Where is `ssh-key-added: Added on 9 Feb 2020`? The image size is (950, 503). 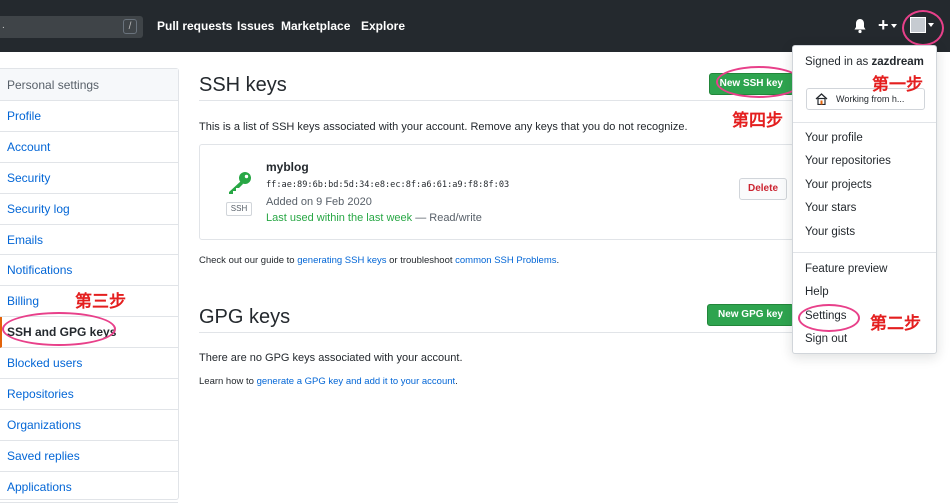
ssh-key-added: Added on 9 Feb 2020 is located at coordinates (319, 202).